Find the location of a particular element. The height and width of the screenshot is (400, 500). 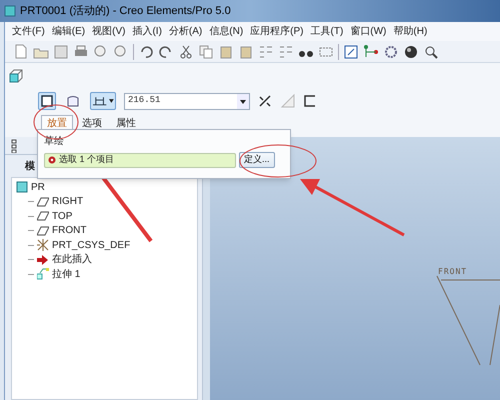

model-tree-heading: 模 is located at coordinates (30, 166).